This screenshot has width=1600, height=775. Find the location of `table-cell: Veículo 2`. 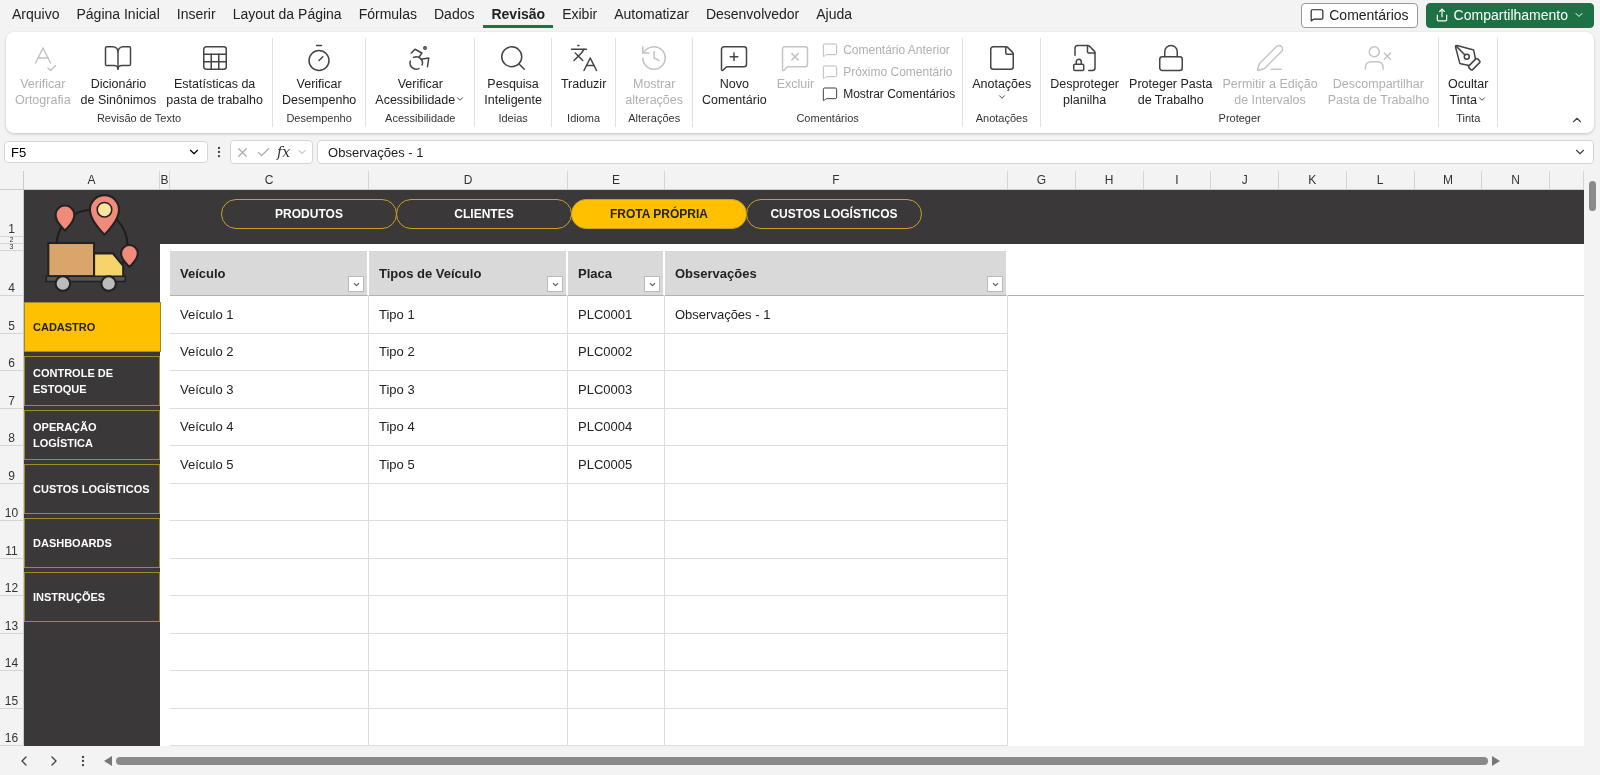

table-cell: Veículo 2 is located at coordinates (269, 352).